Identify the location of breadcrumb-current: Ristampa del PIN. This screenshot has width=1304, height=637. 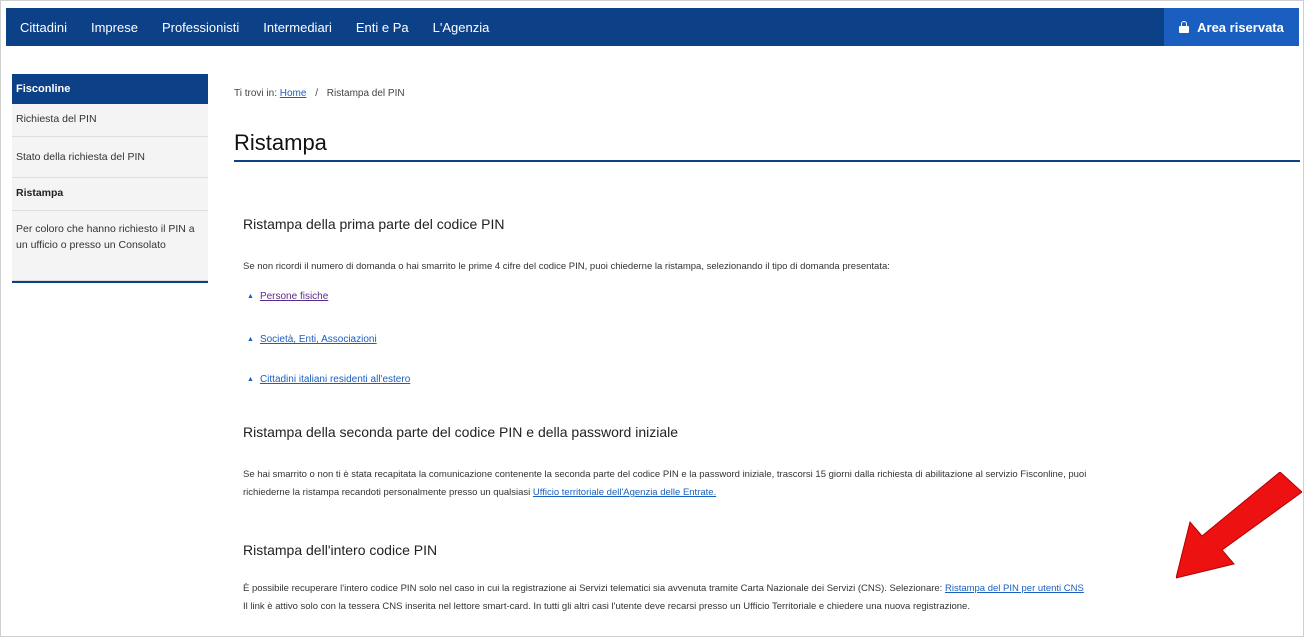
(365, 93).